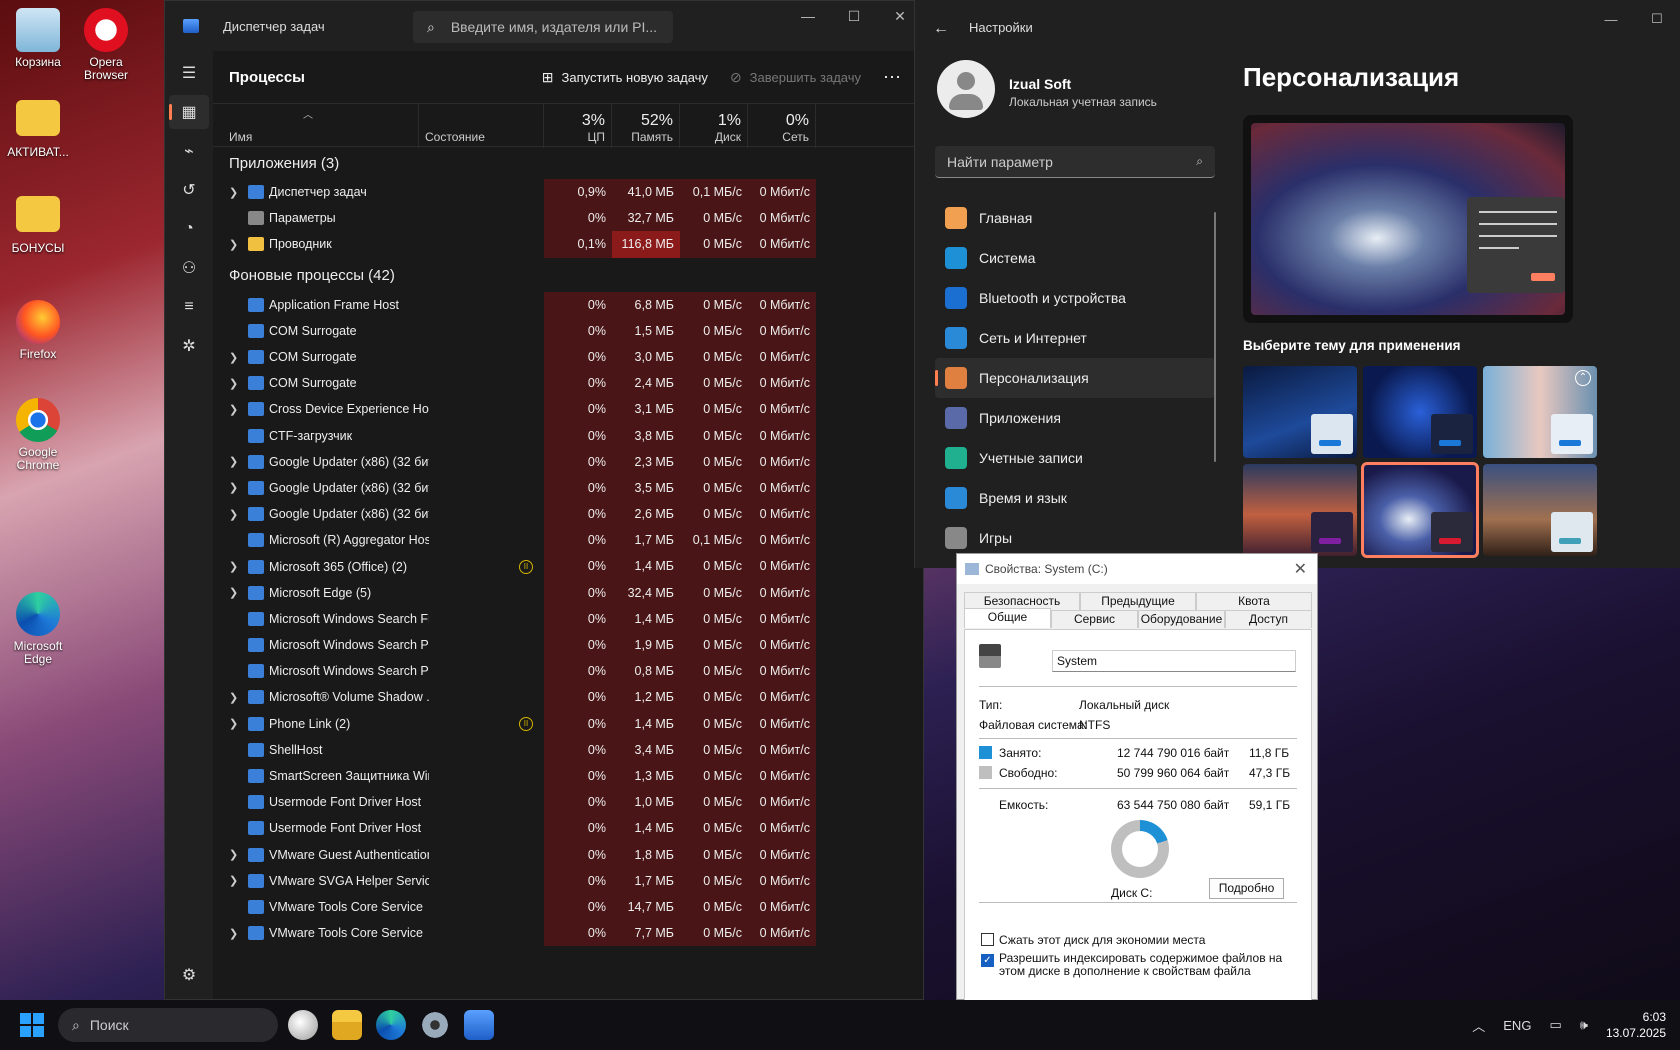 The image size is (1680, 1050). I want to click on back-arrow-icon: ←, so click(941, 29).